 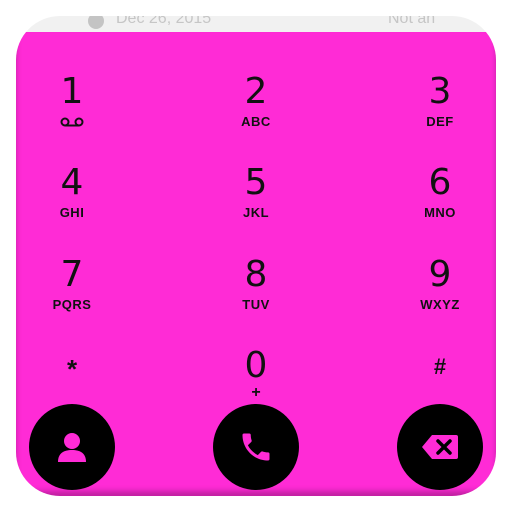 I want to click on key-letters: PQRS, so click(x=72, y=304).